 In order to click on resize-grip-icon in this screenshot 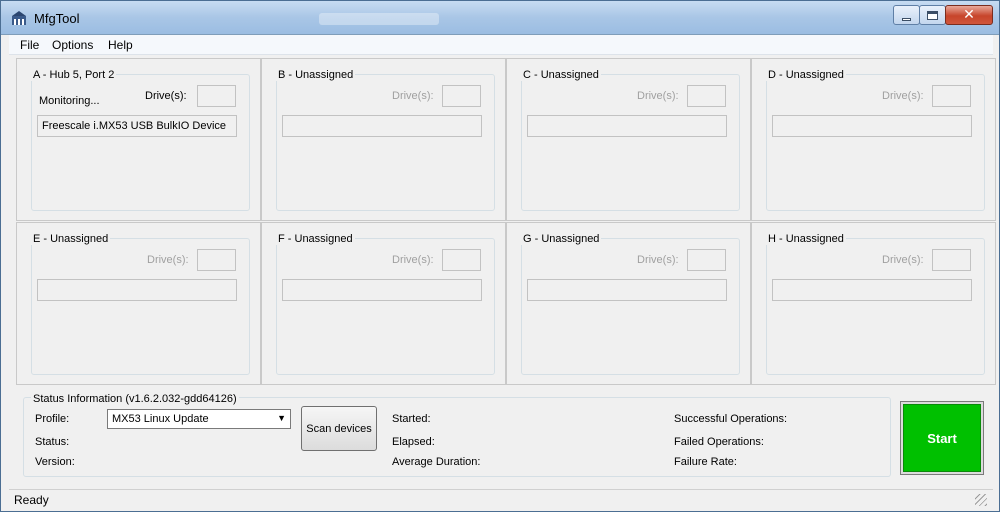, I will do `click(981, 500)`.